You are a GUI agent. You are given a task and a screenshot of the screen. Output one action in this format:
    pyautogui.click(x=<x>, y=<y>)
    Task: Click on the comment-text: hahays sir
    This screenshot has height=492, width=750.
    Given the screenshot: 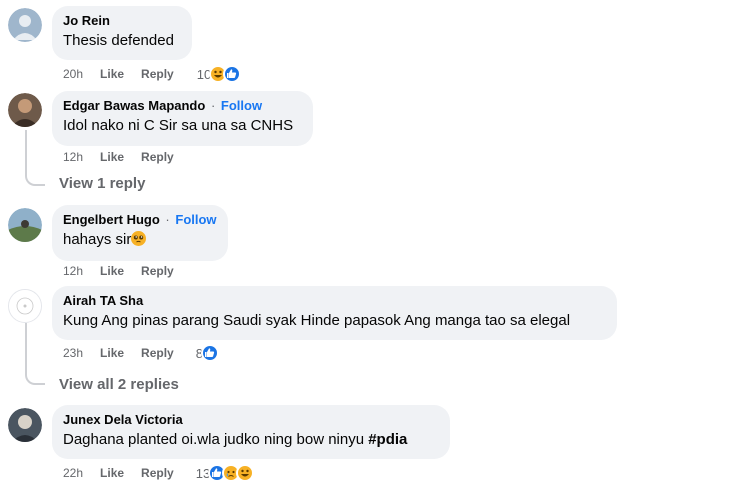 What is the action you would take?
    pyautogui.click(x=139, y=240)
    